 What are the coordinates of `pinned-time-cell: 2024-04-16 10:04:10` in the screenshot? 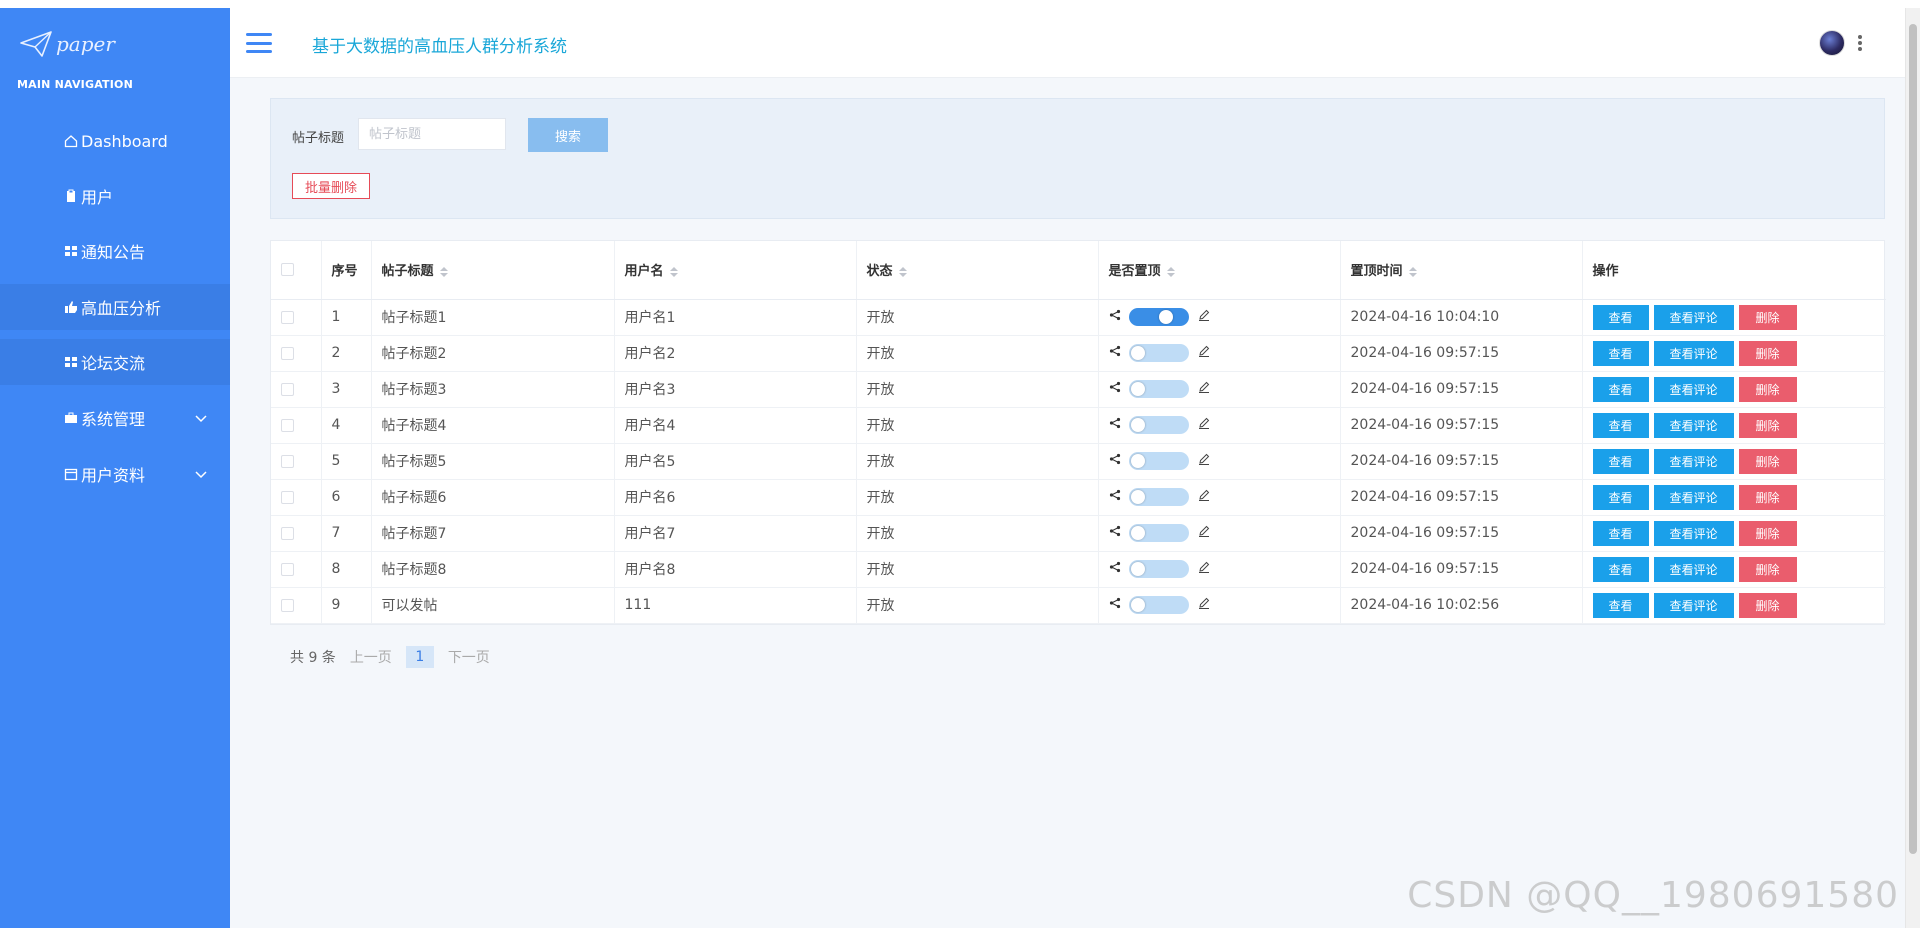 It's located at (1461, 317).